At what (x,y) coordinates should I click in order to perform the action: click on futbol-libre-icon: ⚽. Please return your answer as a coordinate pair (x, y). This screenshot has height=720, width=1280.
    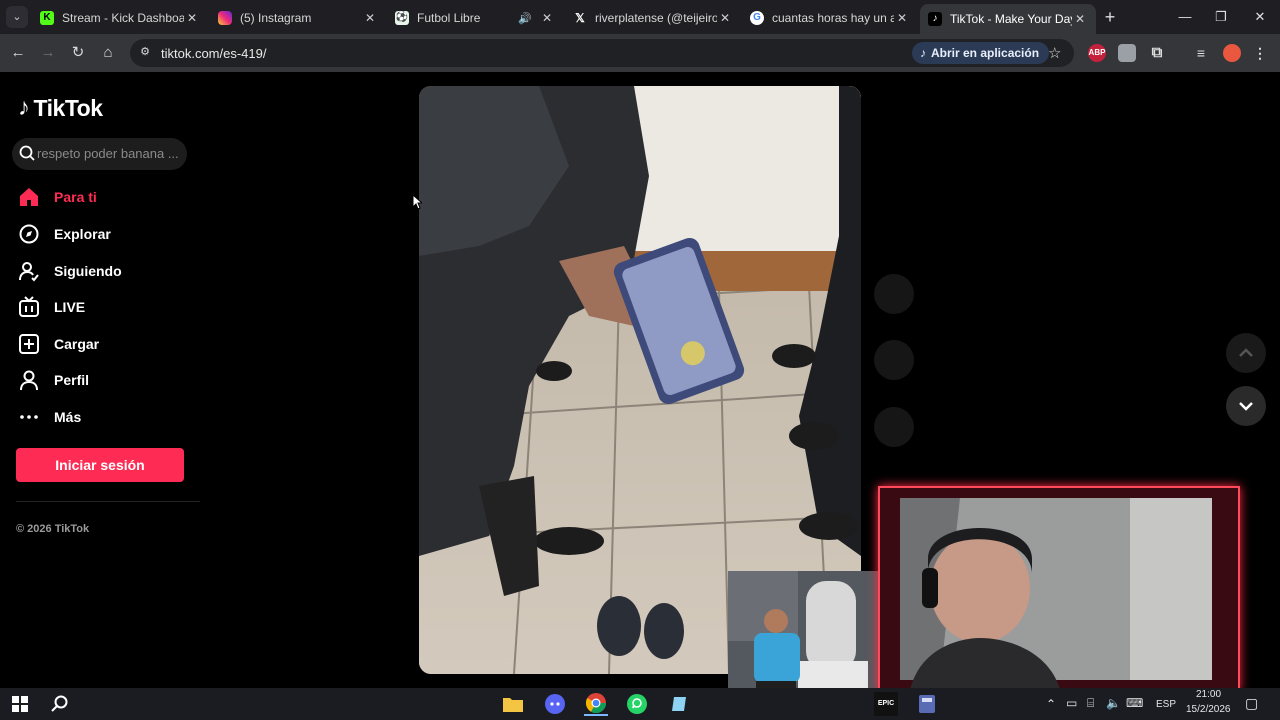
    Looking at the image, I should click on (402, 18).